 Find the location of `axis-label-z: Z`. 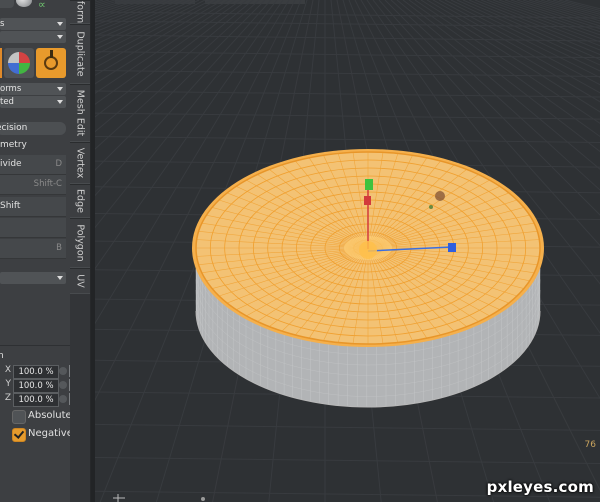

axis-label-z: Z is located at coordinates (7, 398).